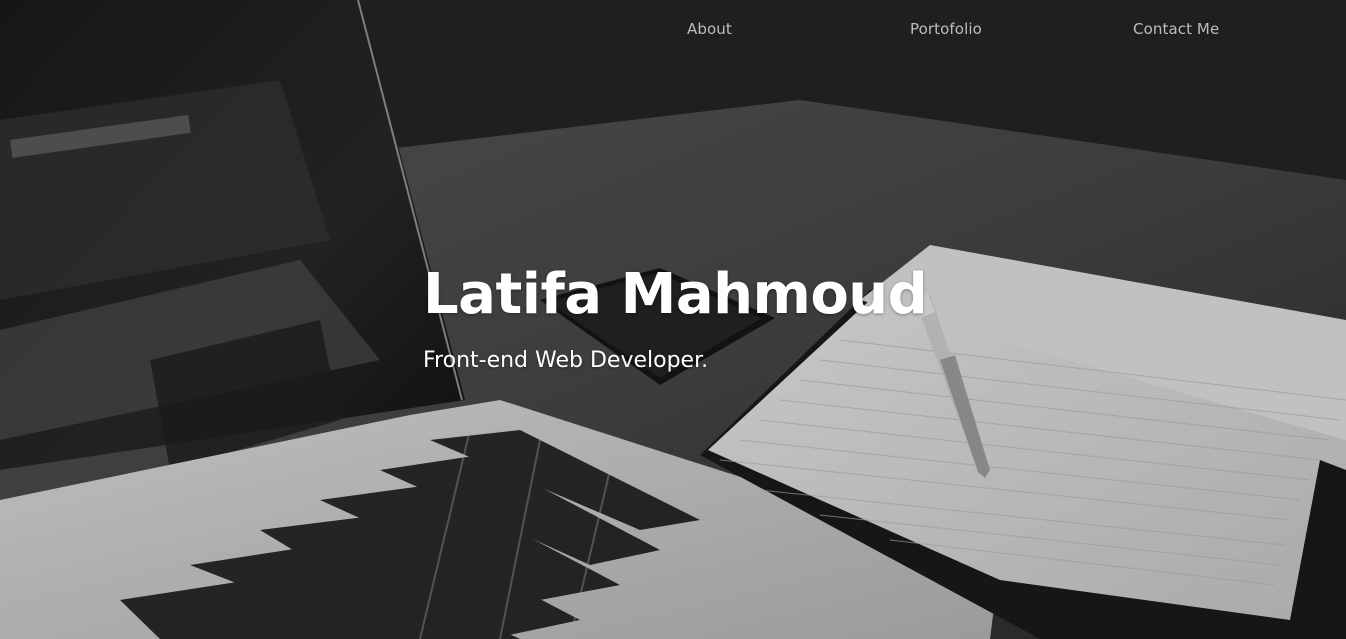 The width and height of the screenshot is (1346, 639). I want to click on hero-subtitle: Front-end Web Developer., so click(566, 360).